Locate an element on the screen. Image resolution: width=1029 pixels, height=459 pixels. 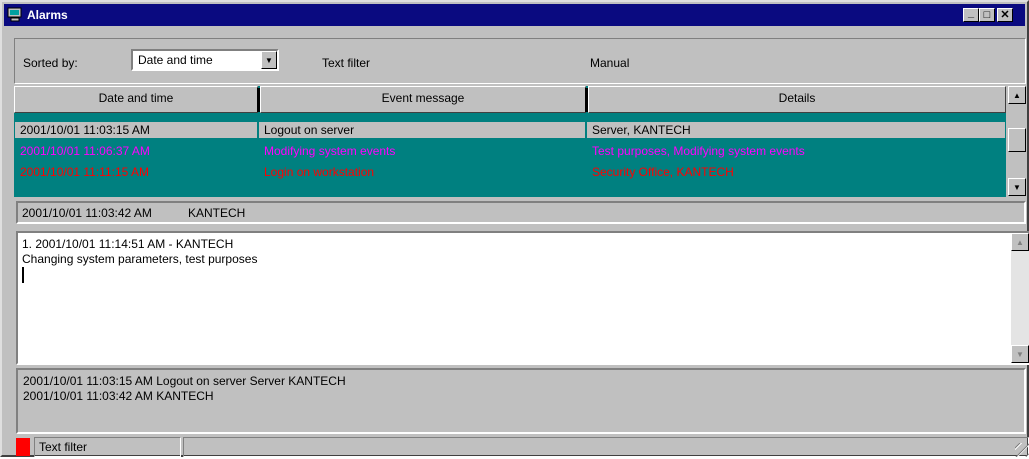
maximize-icon: □ is located at coordinates (987, 14).